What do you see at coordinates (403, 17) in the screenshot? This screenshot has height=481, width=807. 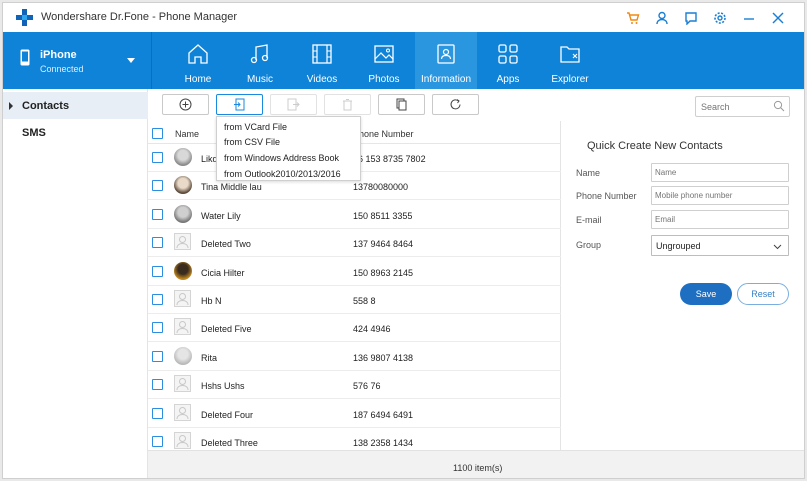 I see `title-bar: Wondershare Dr.Fone - Phone Manager` at bounding box center [403, 17].